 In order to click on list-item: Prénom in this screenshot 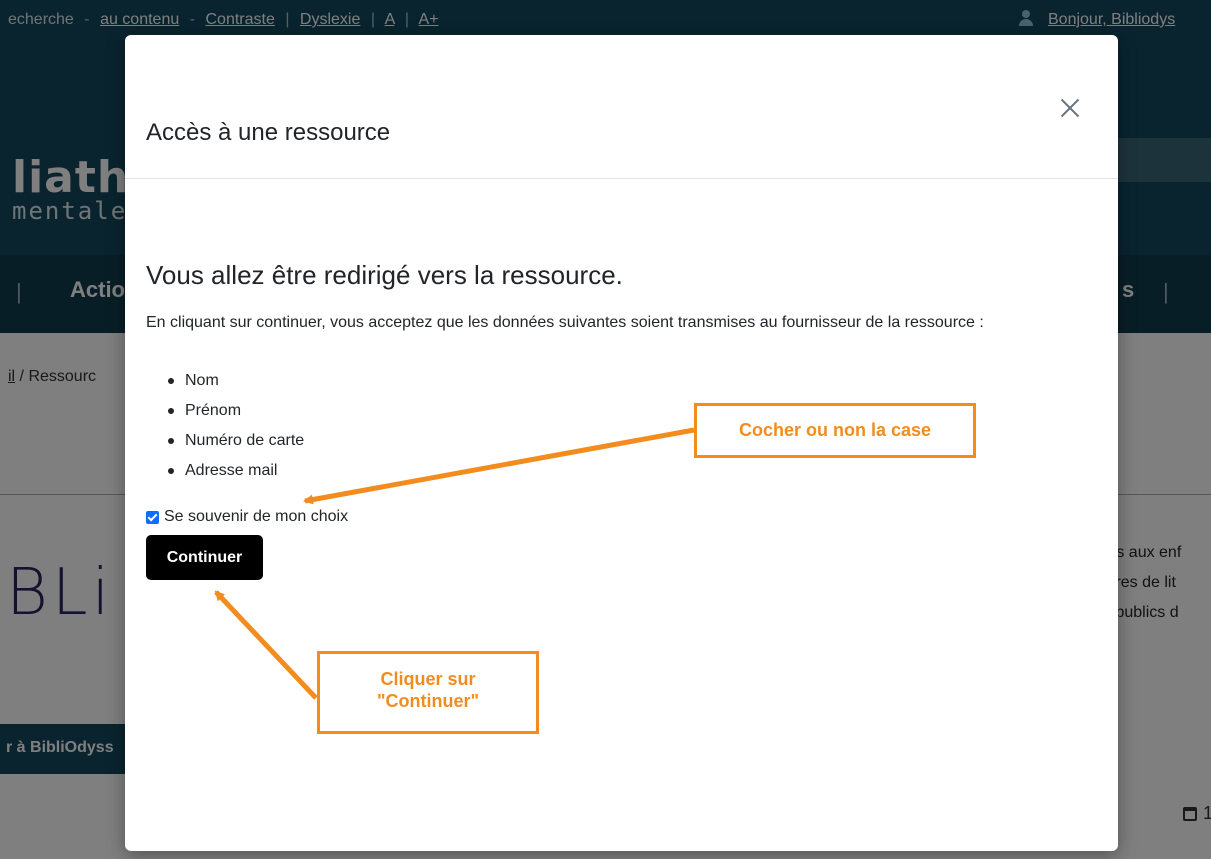, I will do `click(234, 411)`.